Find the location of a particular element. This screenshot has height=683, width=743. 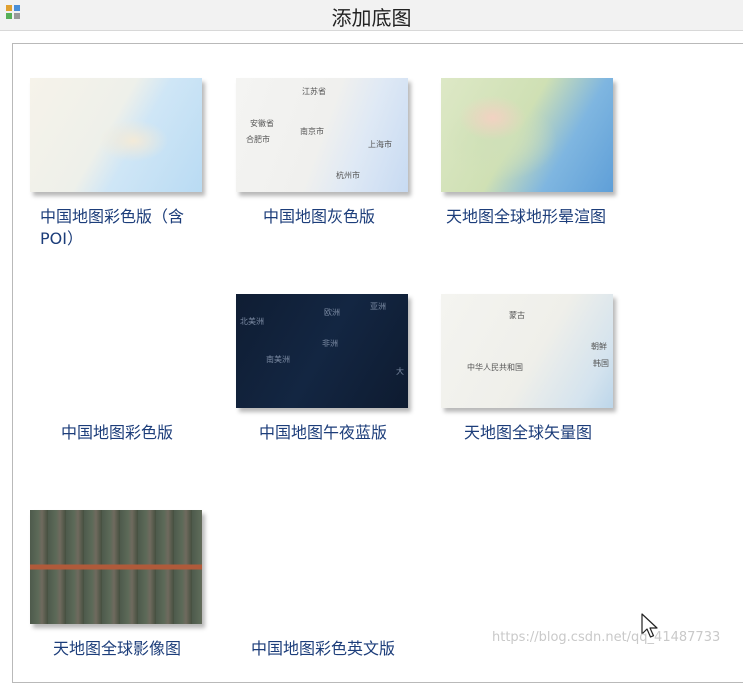

map-label: 南京市 is located at coordinates (312, 131).